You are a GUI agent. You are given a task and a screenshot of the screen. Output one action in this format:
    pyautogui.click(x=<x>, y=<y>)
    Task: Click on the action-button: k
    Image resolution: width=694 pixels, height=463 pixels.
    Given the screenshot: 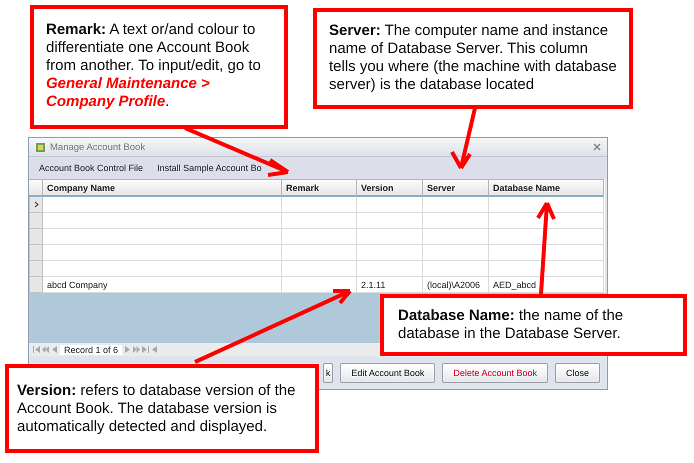 What is the action you would take?
    pyautogui.click(x=328, y=372)
    